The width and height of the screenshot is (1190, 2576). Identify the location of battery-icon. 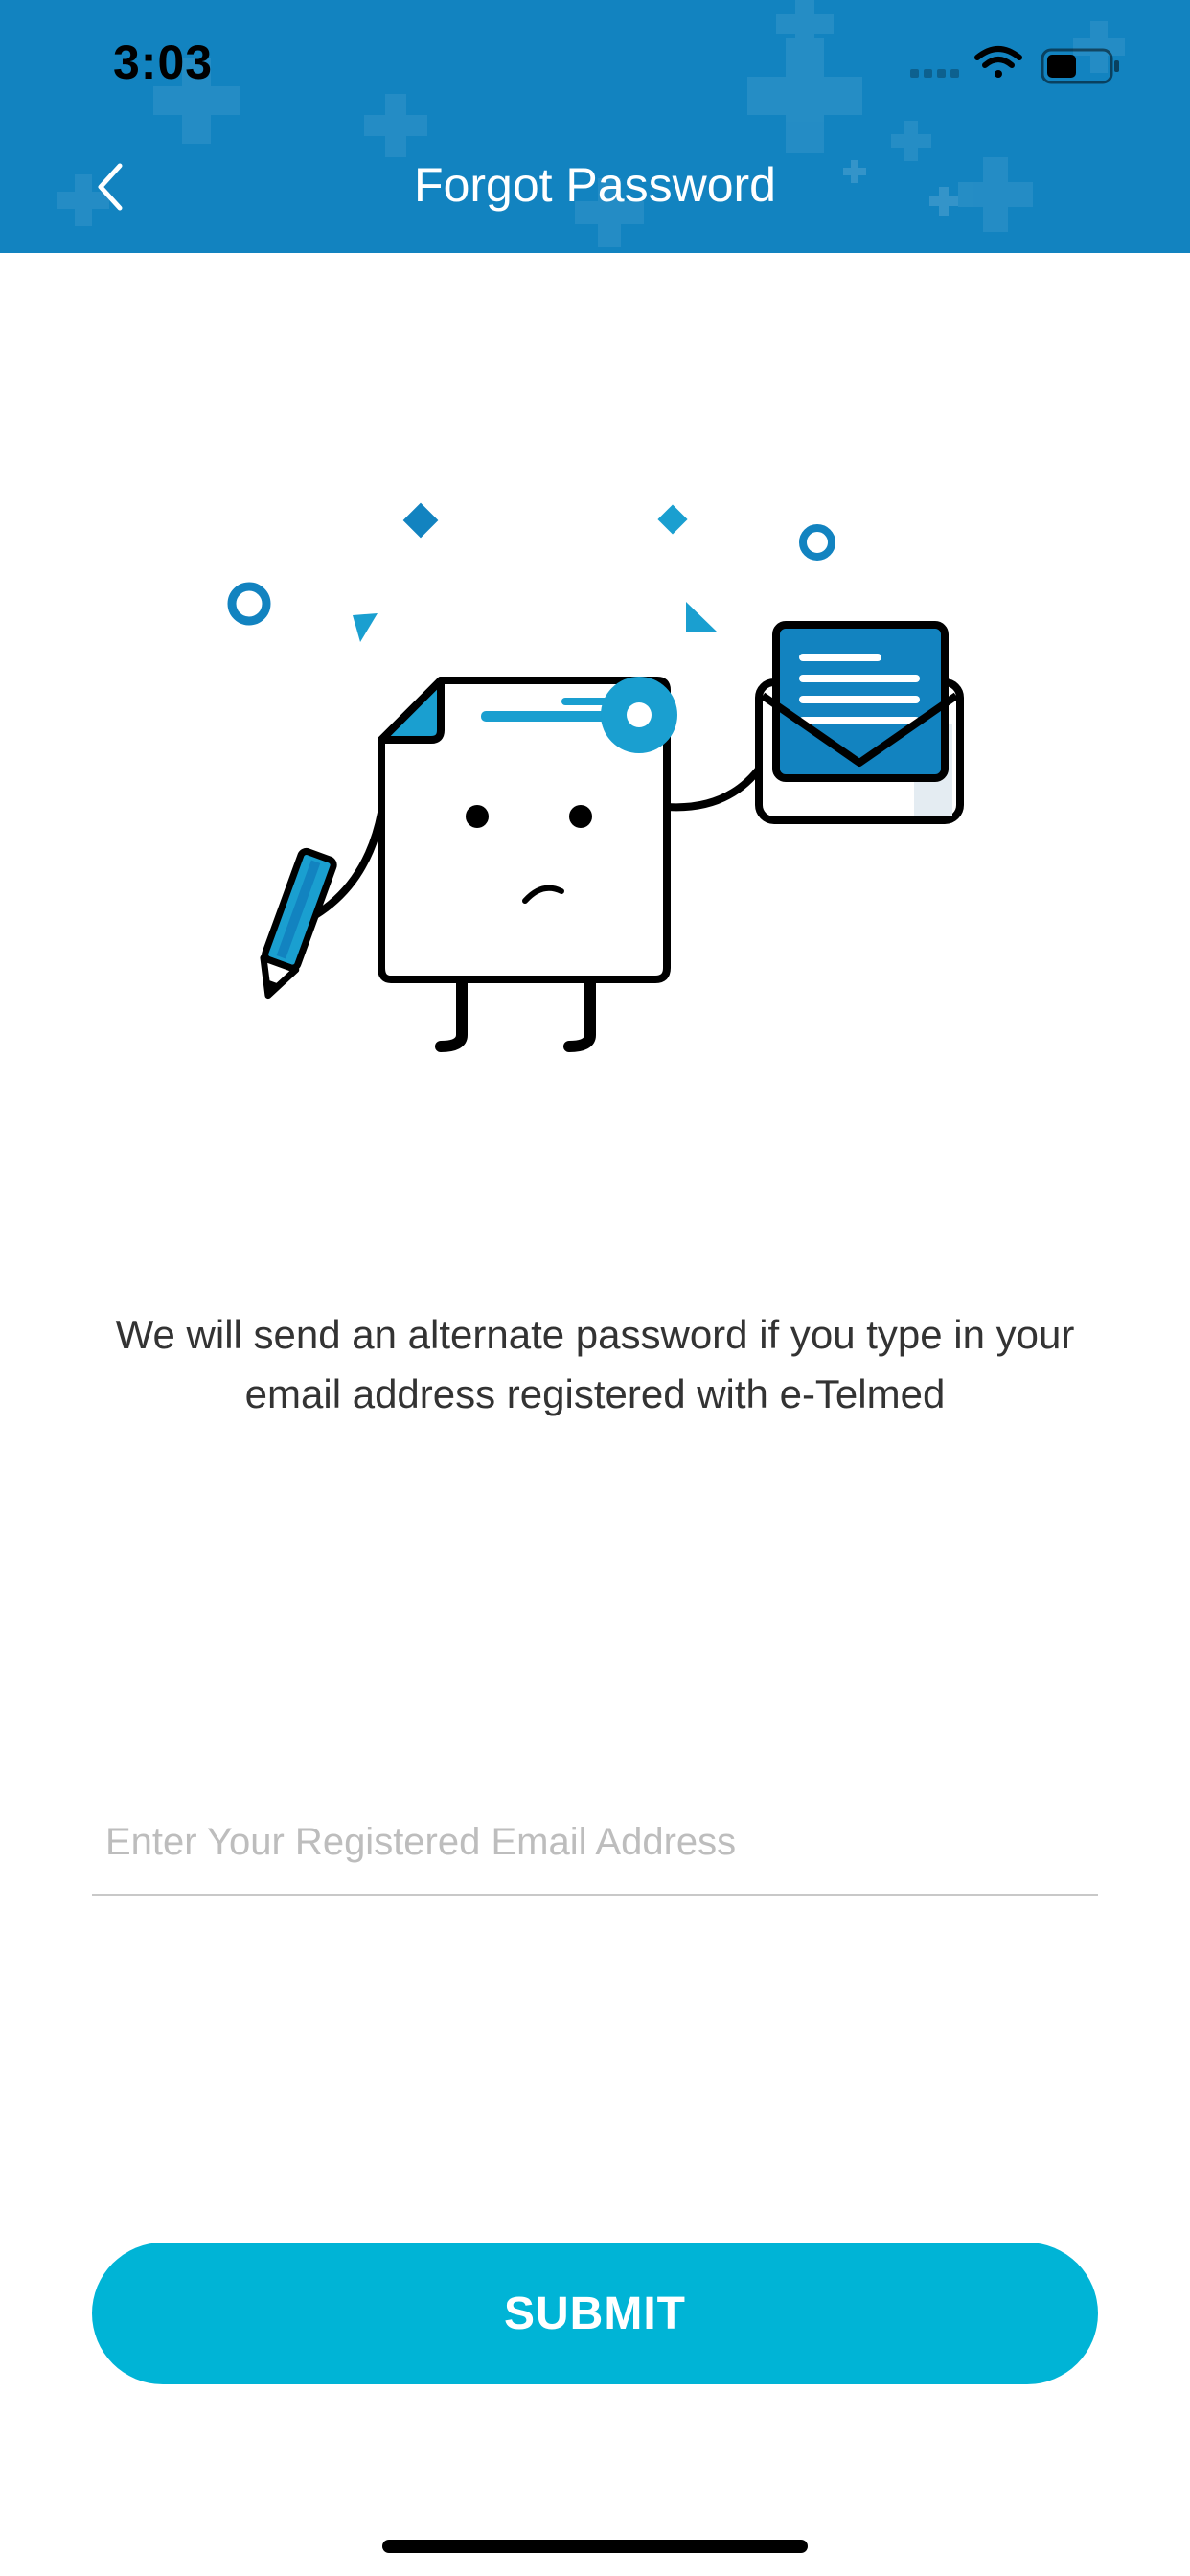
(1080, 66).